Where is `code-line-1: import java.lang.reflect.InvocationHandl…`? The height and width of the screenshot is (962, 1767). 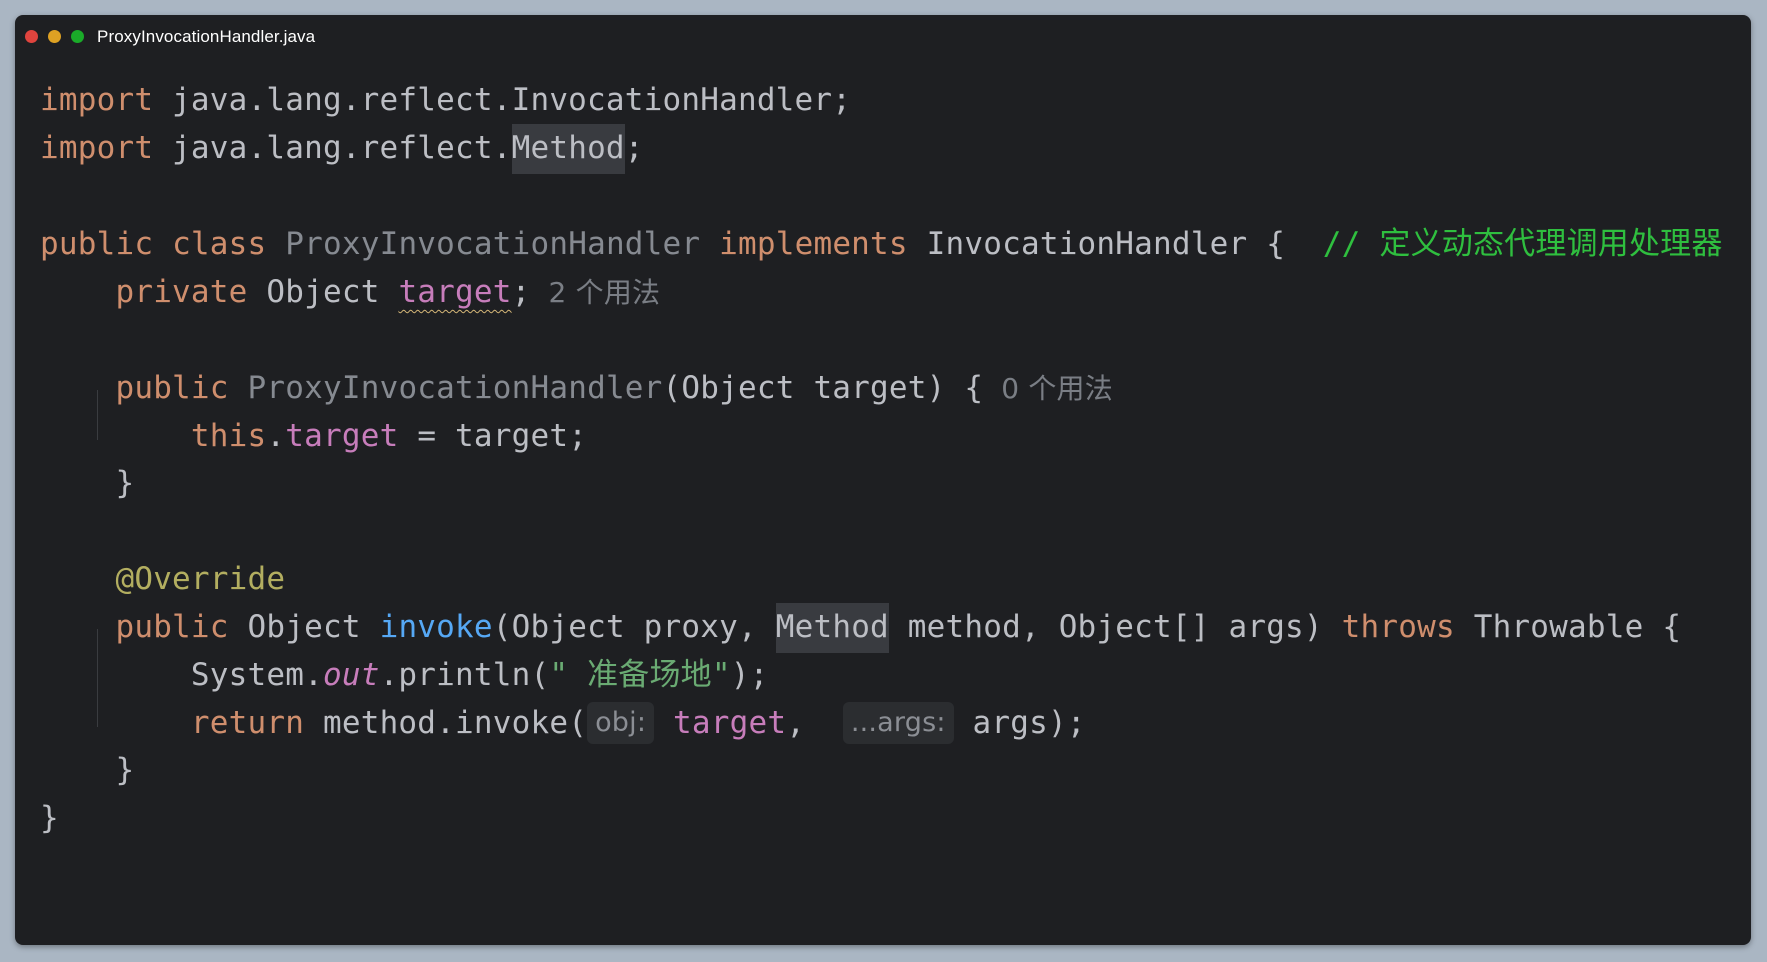 code-line-1: import java.lang.reflect.InvocationHandl… is located at coordinates (445, 100).